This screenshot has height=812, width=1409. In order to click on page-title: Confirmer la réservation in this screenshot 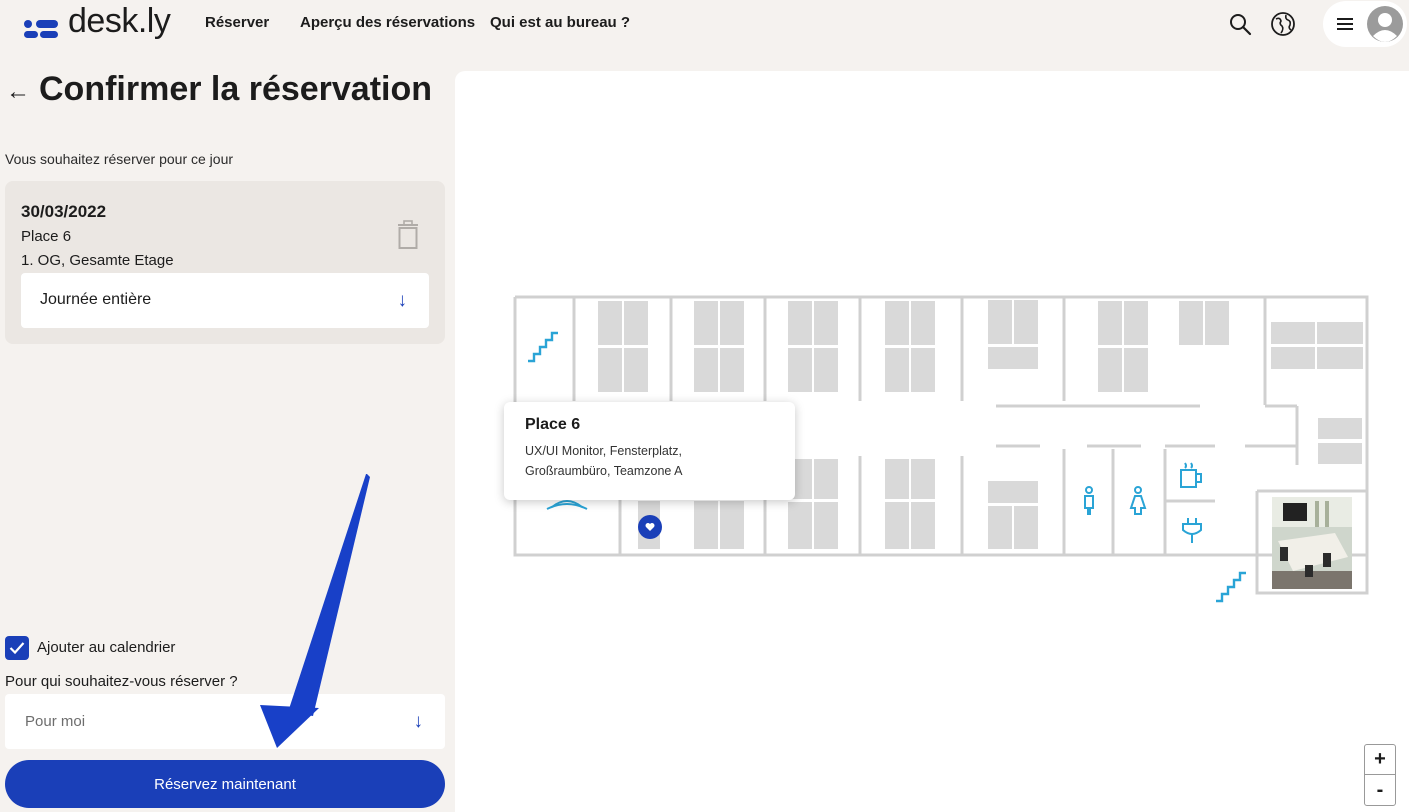, I will do `click(236, 89)`.